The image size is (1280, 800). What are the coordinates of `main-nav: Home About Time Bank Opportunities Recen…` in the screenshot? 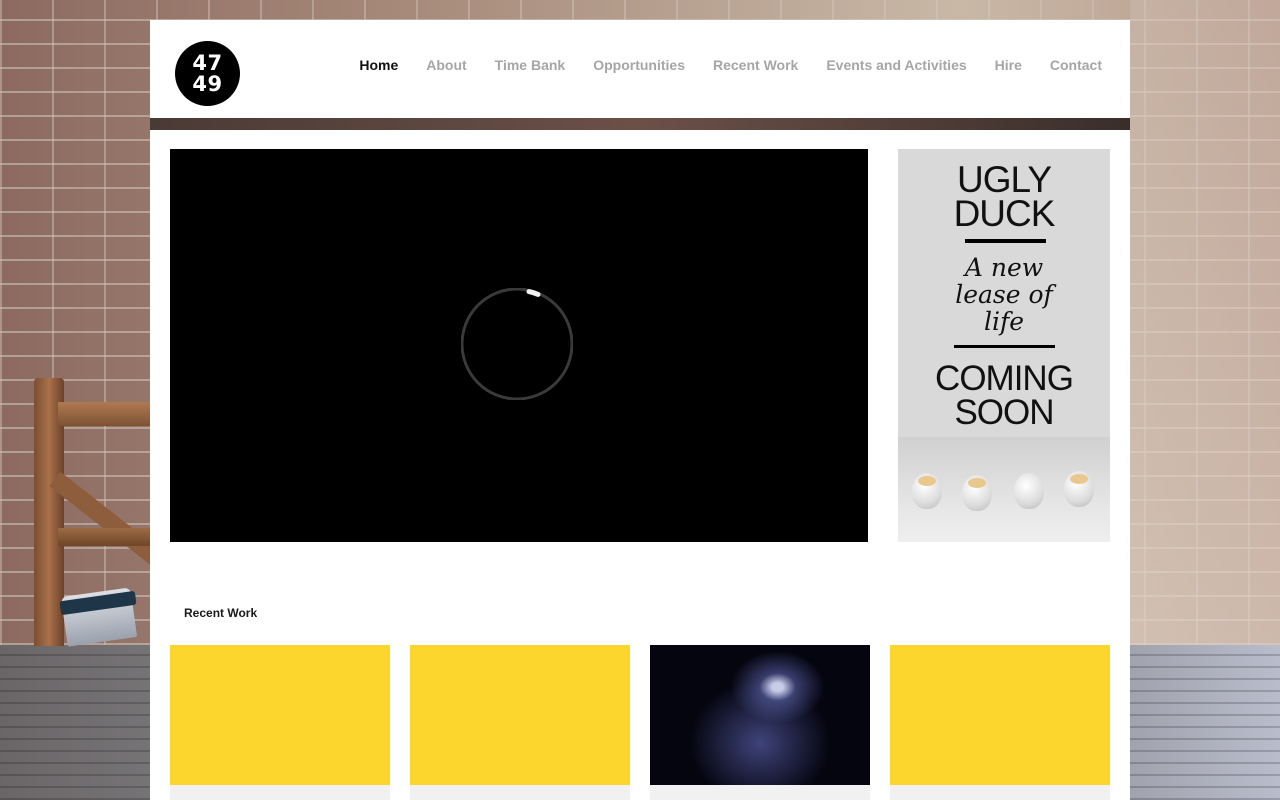 It's located at (730, 66).